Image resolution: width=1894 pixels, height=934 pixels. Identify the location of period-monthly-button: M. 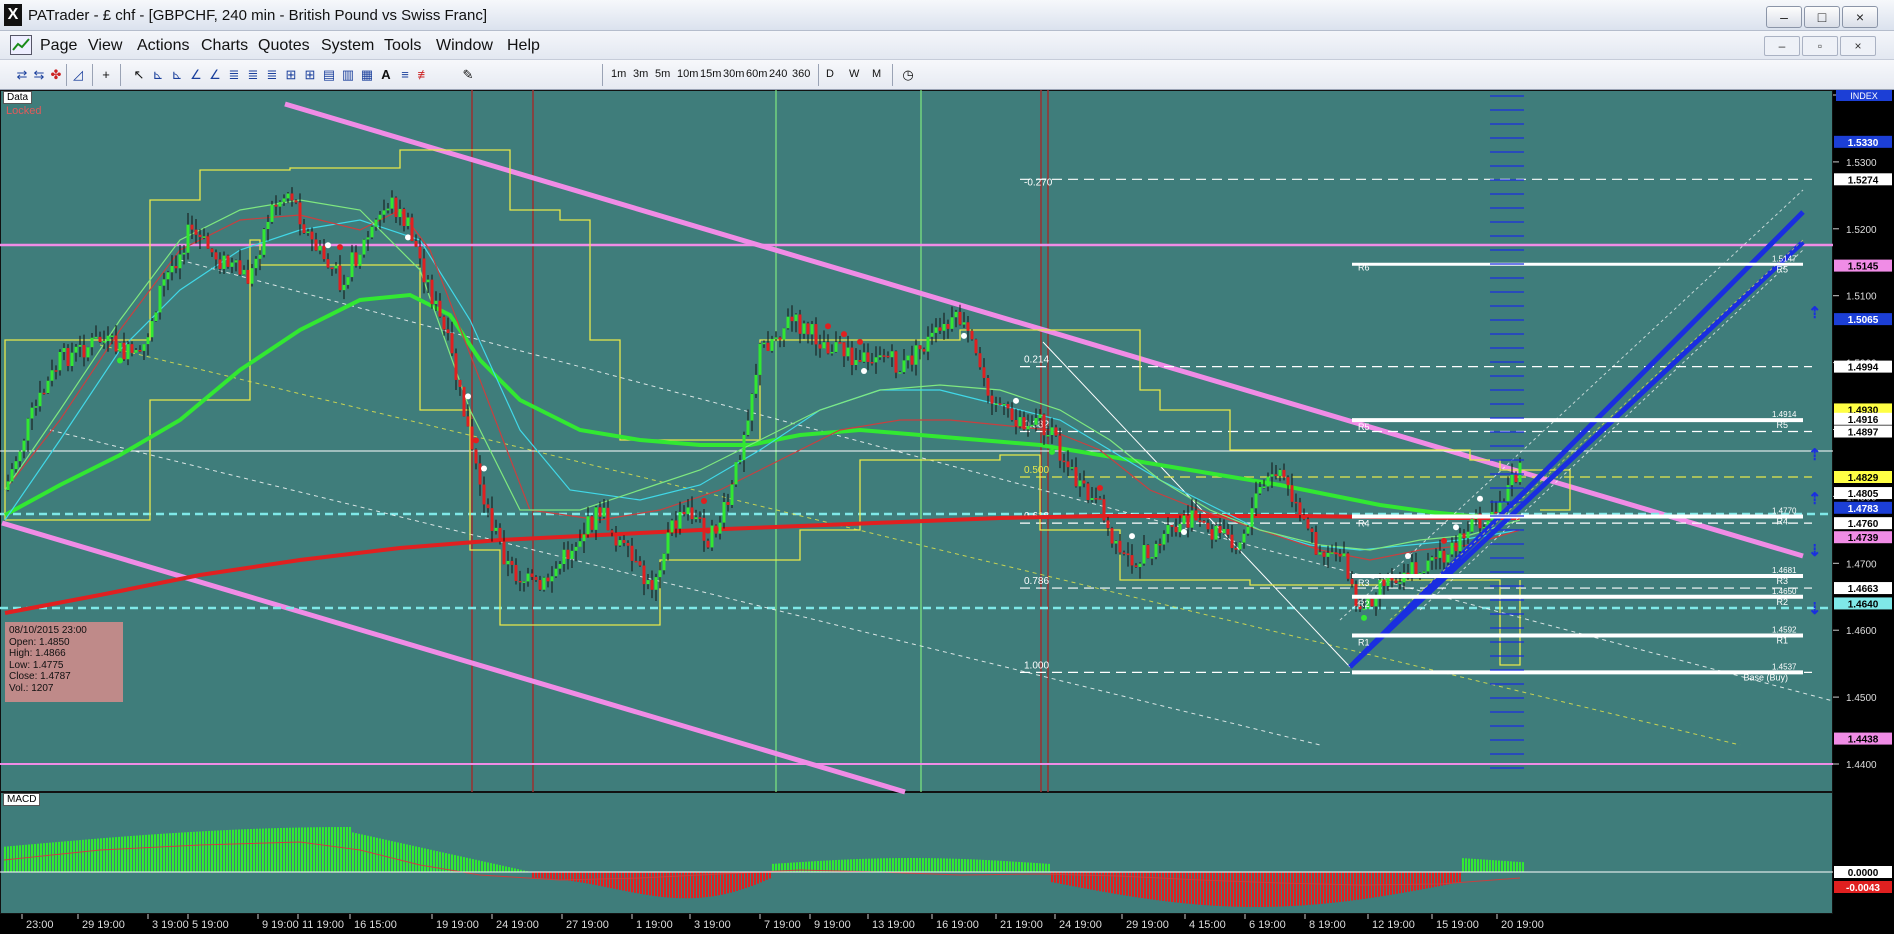
(876, 74).